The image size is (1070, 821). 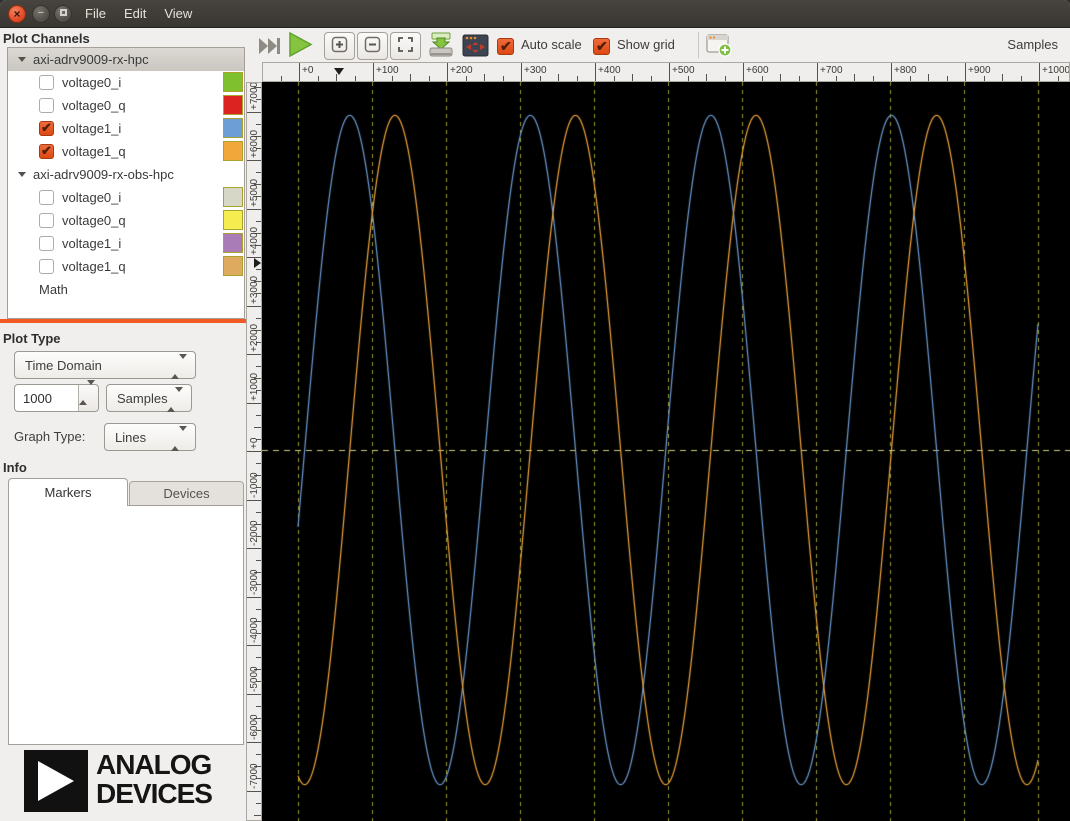 I want to click on x-axis-tick-label: +100, so click(x=387, y=70).